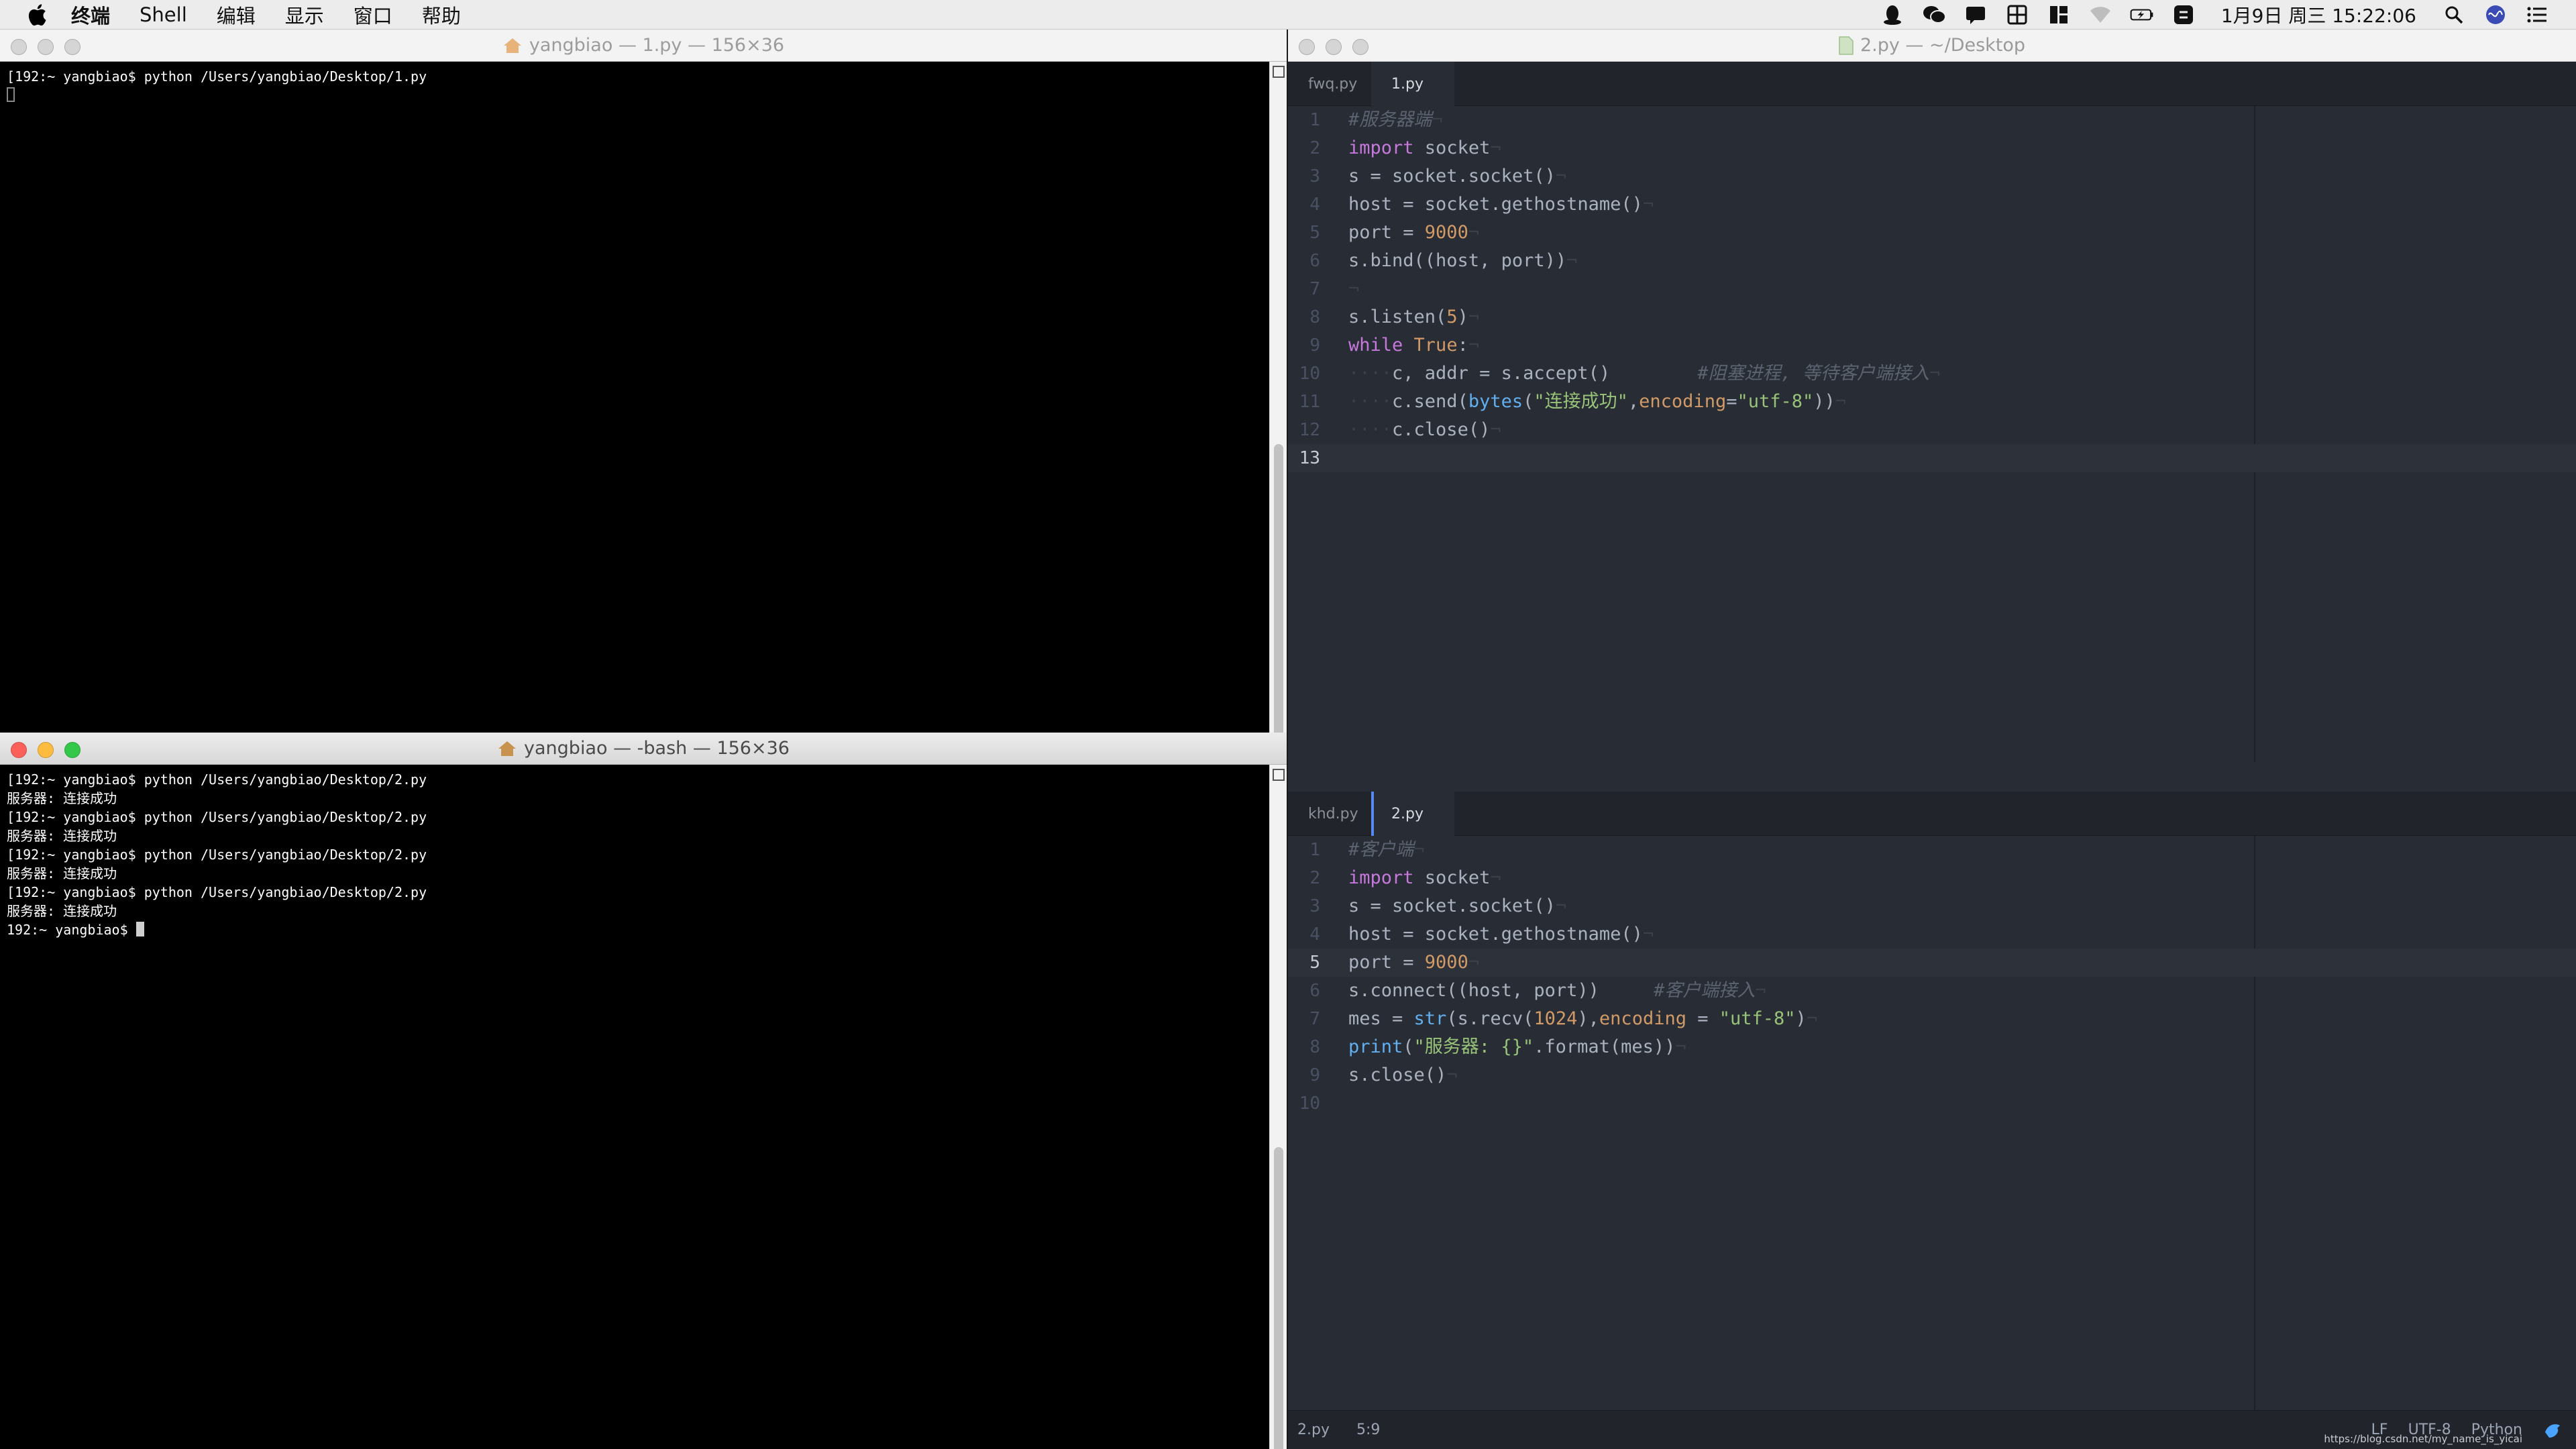 This screenshot has height=1449, width=2576. I want to click on tab-fwq-py: fwq.py, so click(1329, 84).